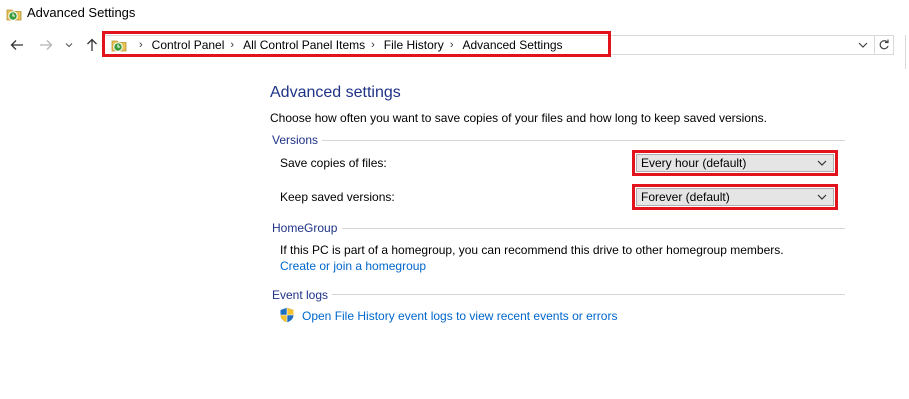 Image resolution: width=909 pixels, height=399 pixels. What do you see at coordinates (119, 46) in the screenshot?
I see `control-panel-icon` at bounding box center [119, 46].